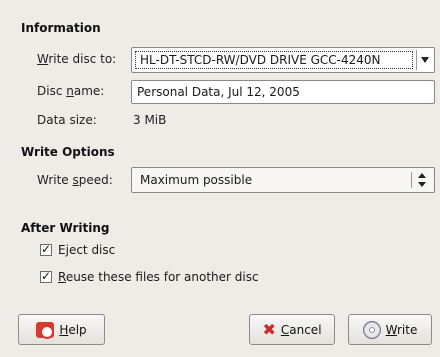 This screenshot has width=440, height=357. I want to click on eject-disc-label: Eject disc, so click(87, 250).